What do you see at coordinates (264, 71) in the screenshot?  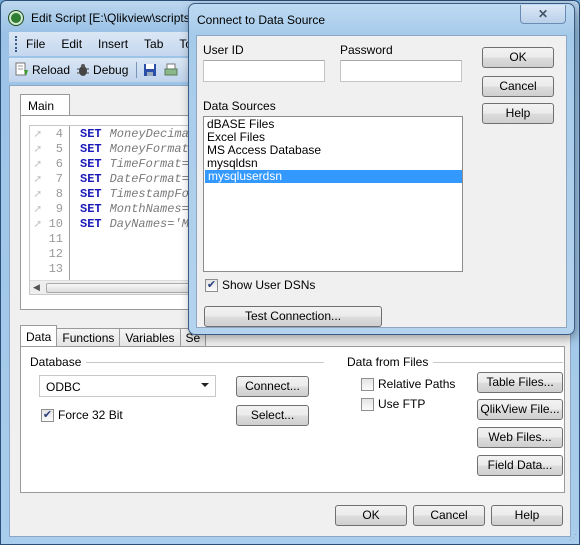 I see `user-id-input` at bounding box center [264, 71].